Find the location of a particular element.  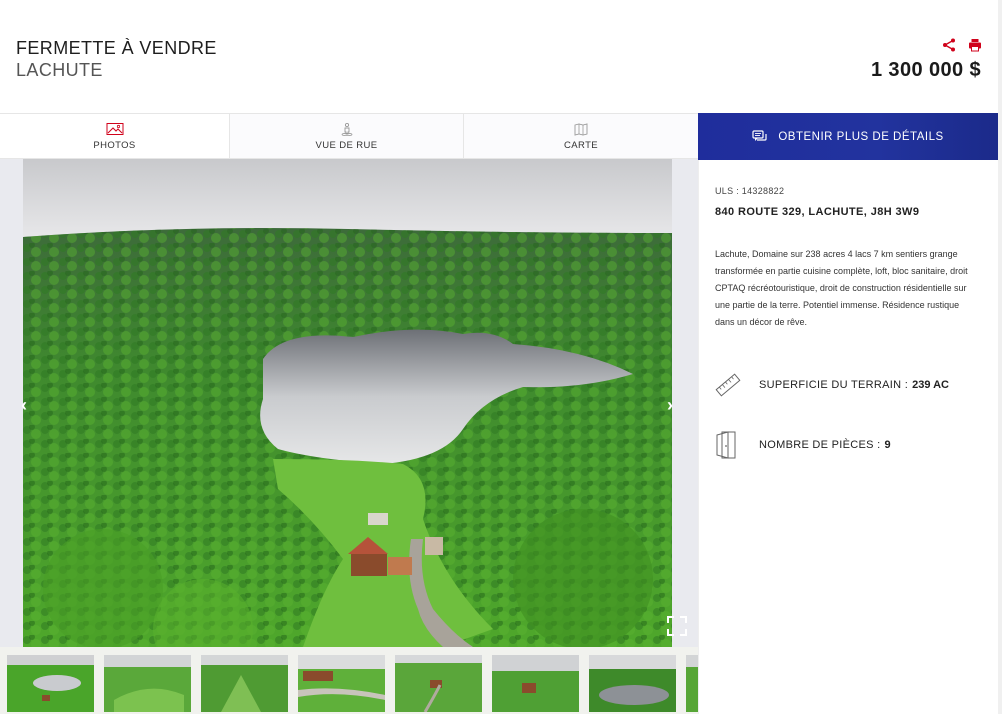

feature-lot-area: SUPERFICIE DU TERRAIN : 239 AC is located at coordinates (832, 385).